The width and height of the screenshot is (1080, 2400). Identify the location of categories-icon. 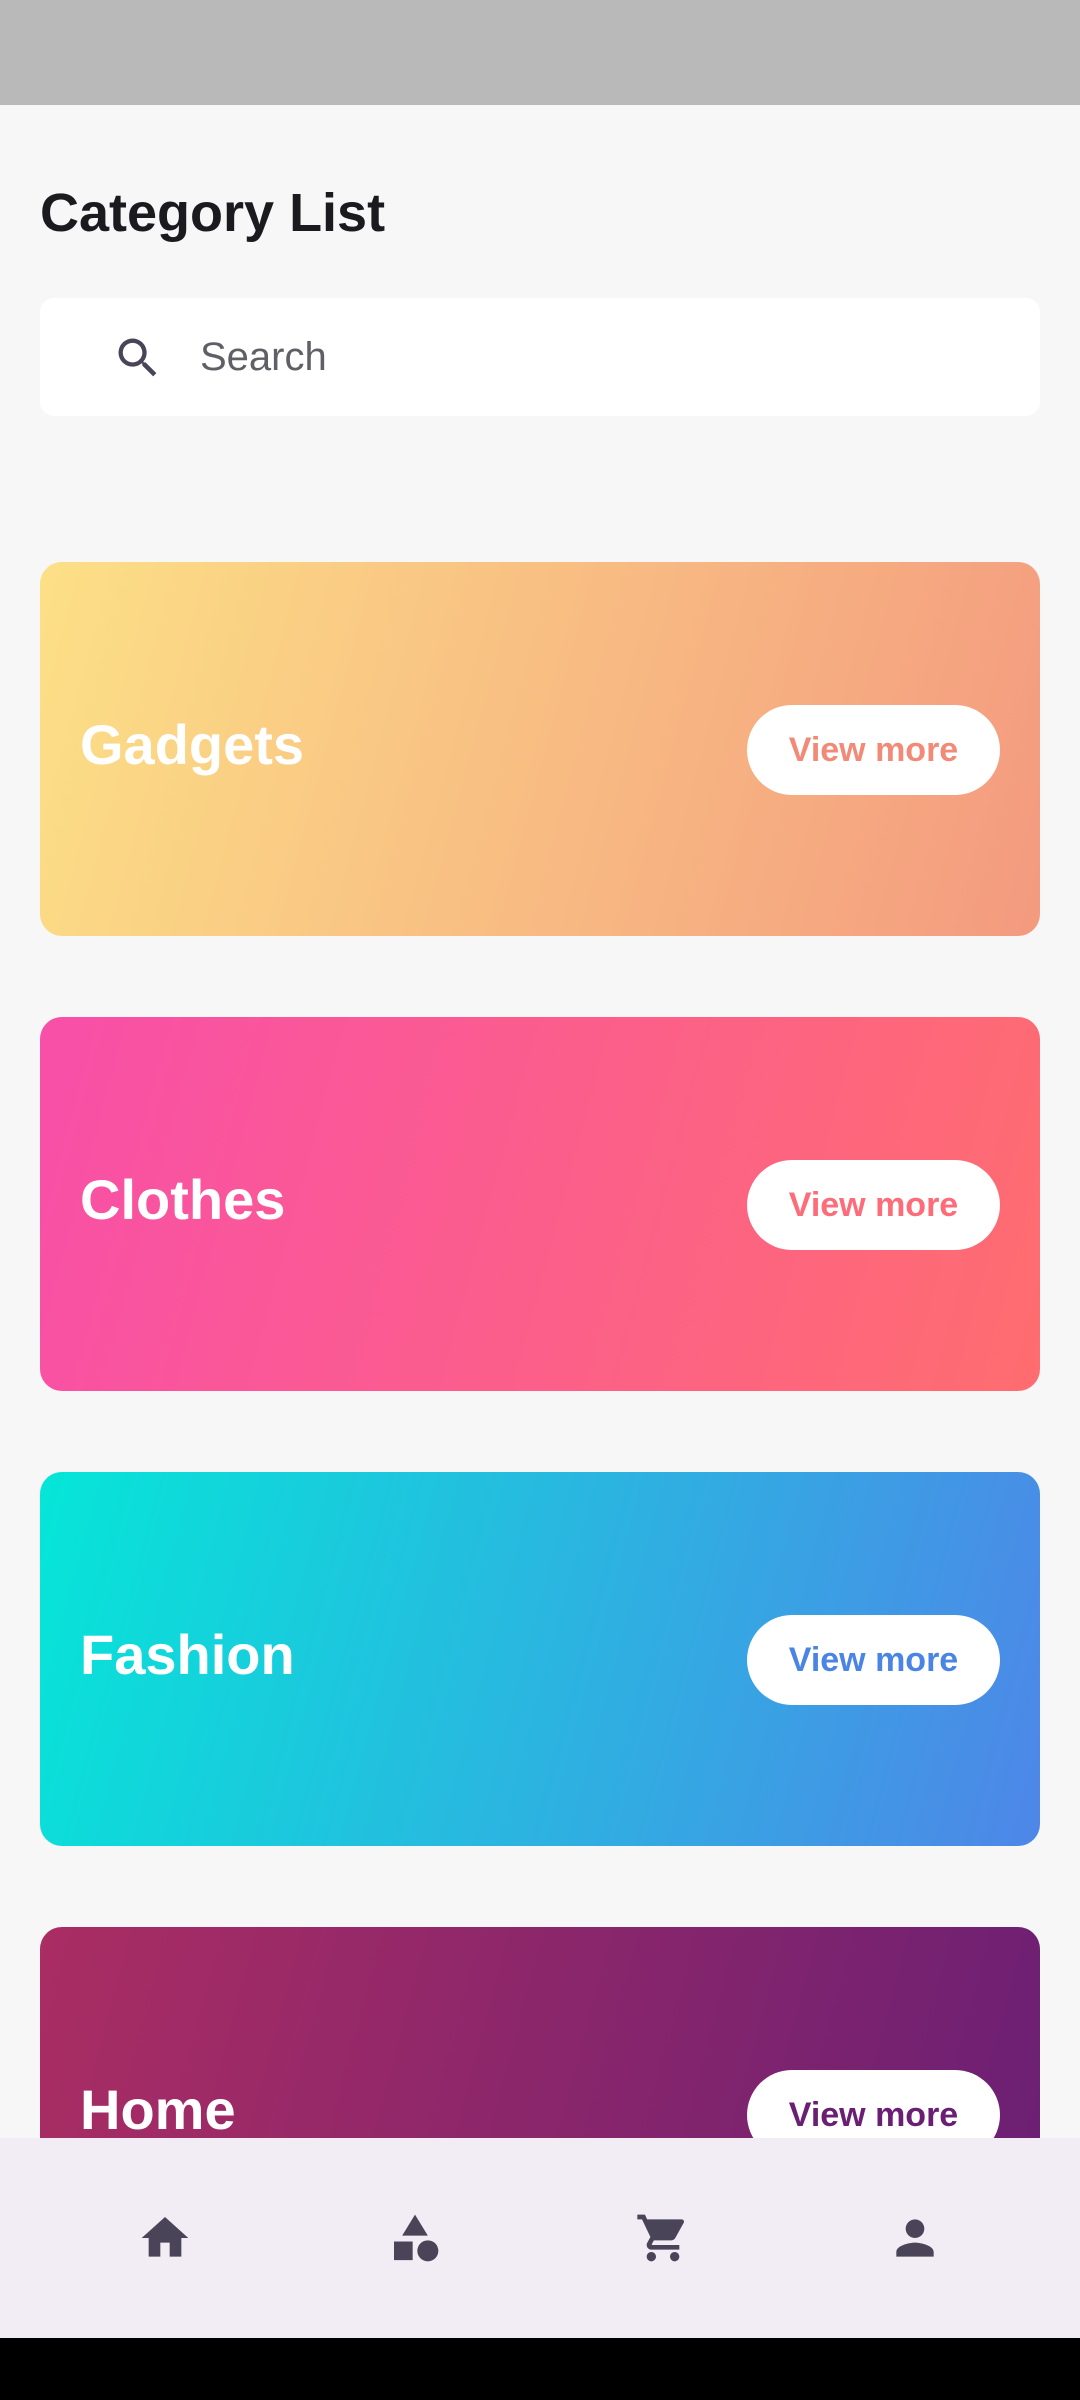
(416, 2238).